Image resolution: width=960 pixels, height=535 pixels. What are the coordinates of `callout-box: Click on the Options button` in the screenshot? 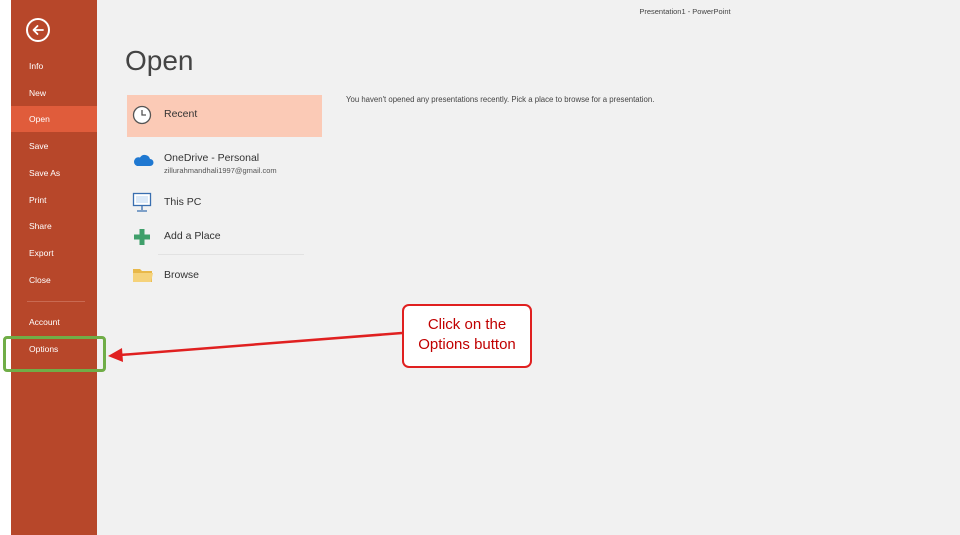 It's located at (467, 336).